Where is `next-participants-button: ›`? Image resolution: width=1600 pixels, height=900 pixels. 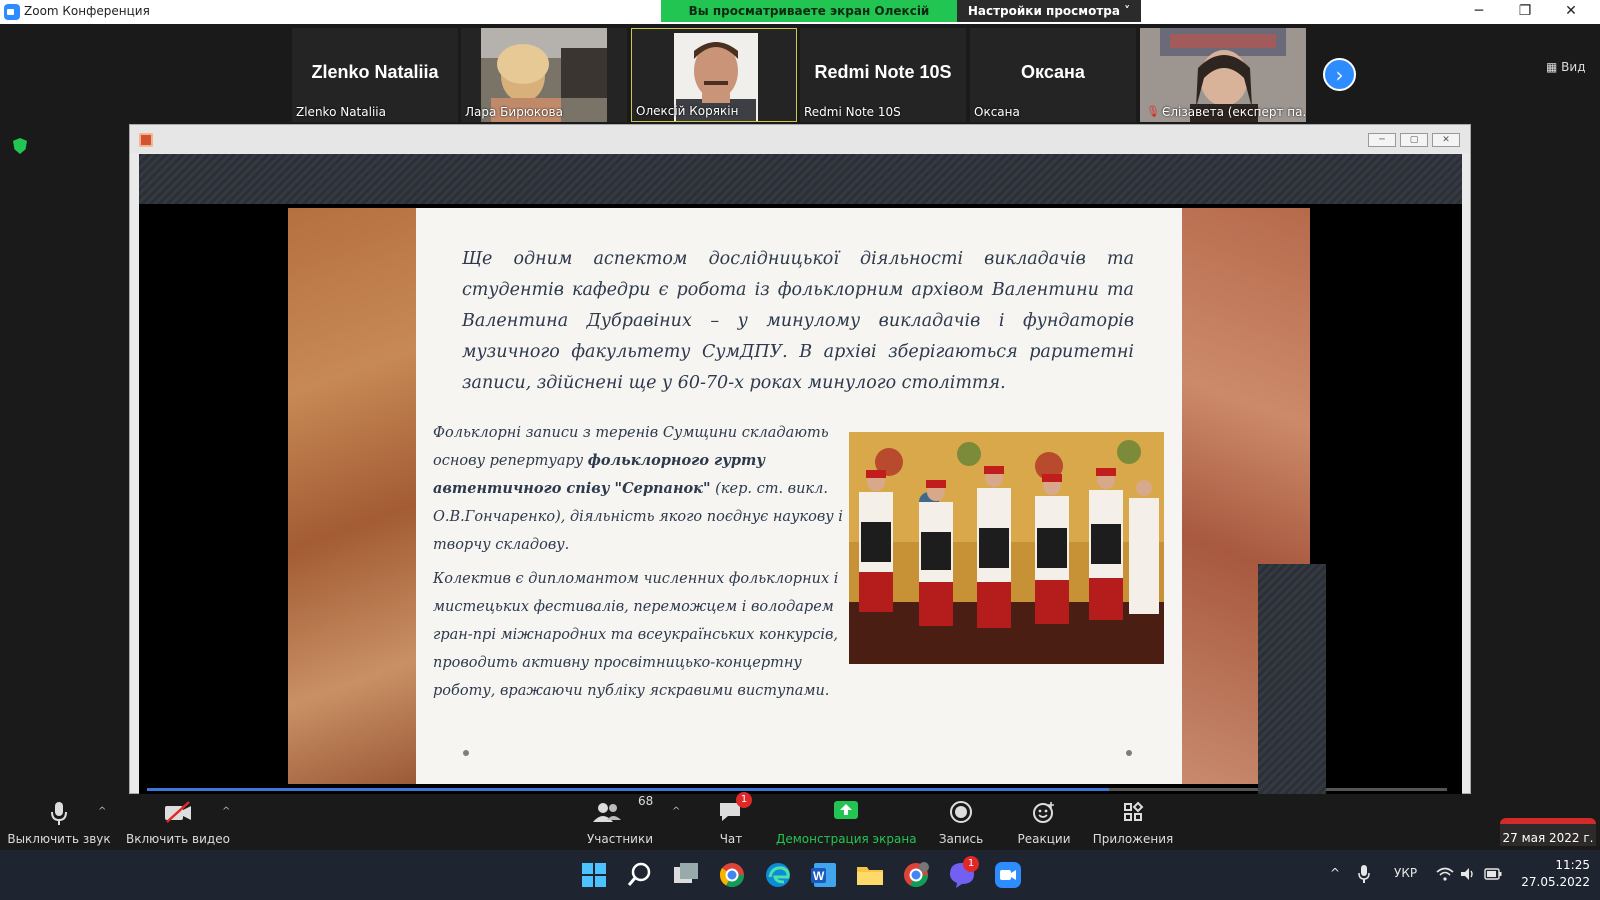 next-participants-button: › is located at coordinates (1339, 74).